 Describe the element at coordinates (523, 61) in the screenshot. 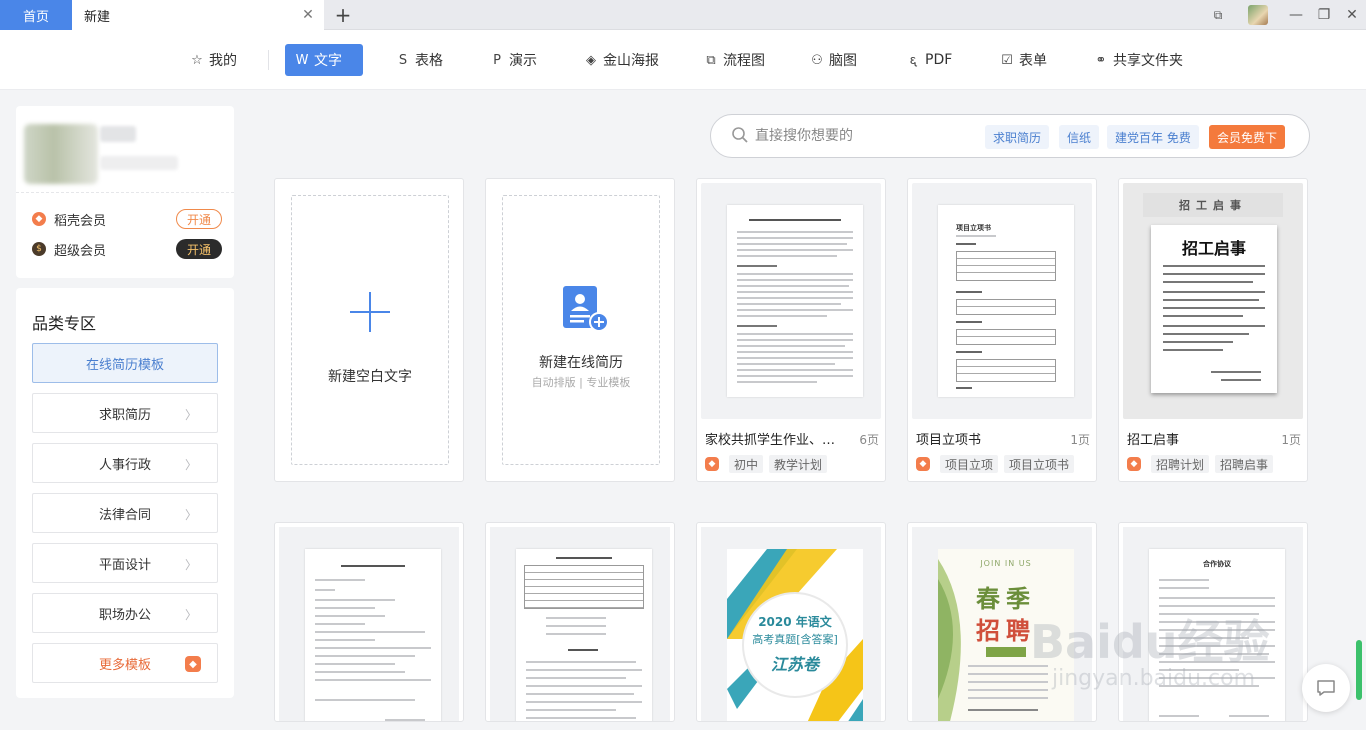

I see `nav-label: 演示` at that location.